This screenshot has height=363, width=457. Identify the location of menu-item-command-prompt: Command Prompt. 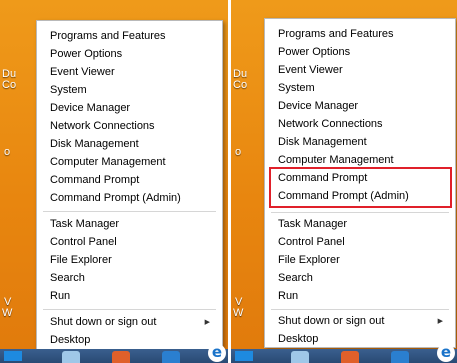
(129, 180).